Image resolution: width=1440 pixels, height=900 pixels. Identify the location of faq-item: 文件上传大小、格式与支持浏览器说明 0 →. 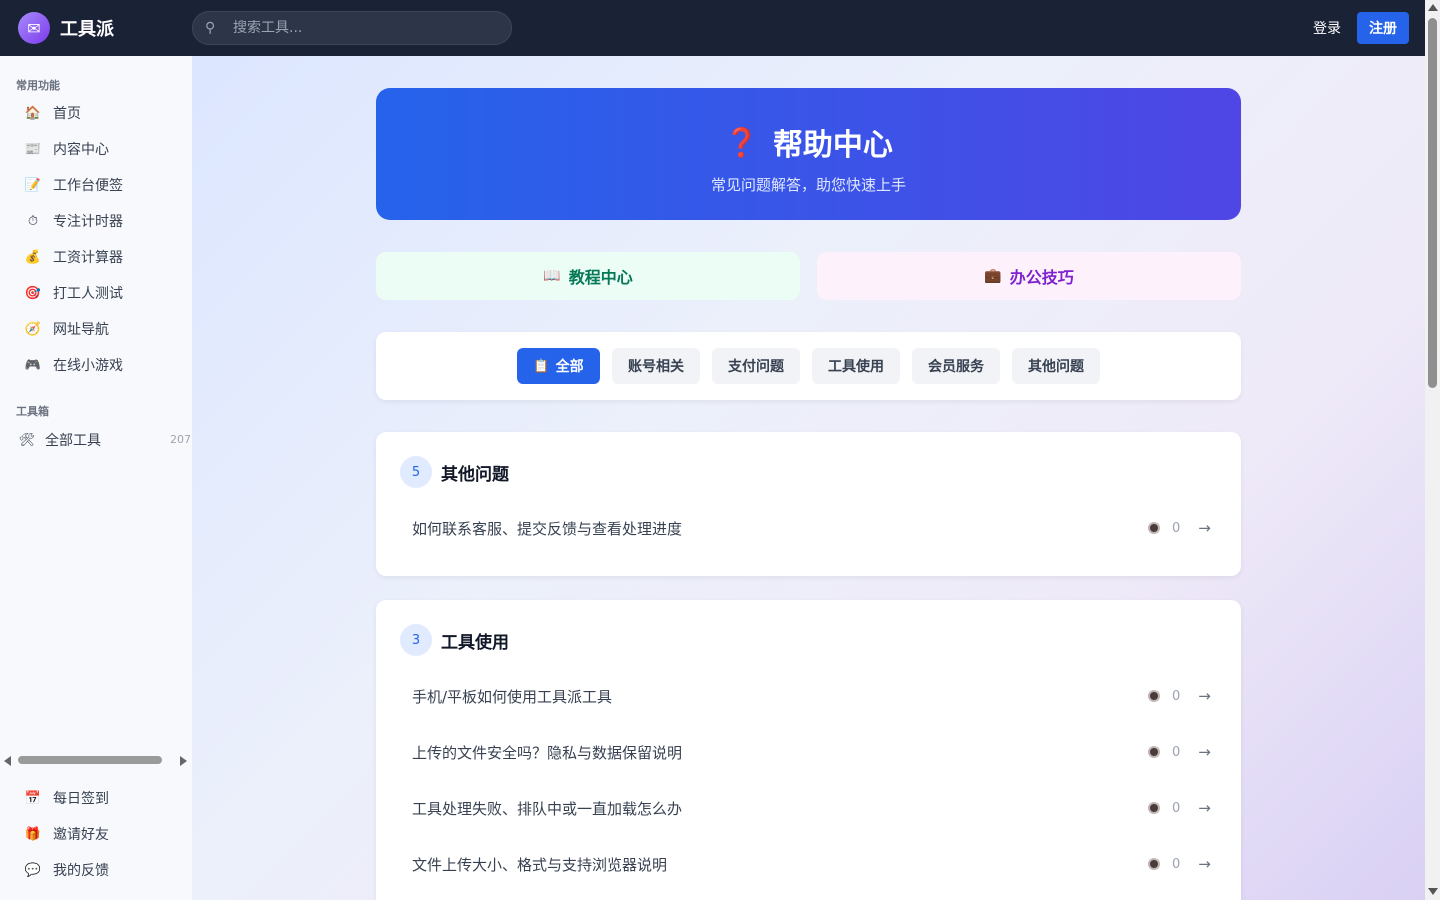
(811, 864).